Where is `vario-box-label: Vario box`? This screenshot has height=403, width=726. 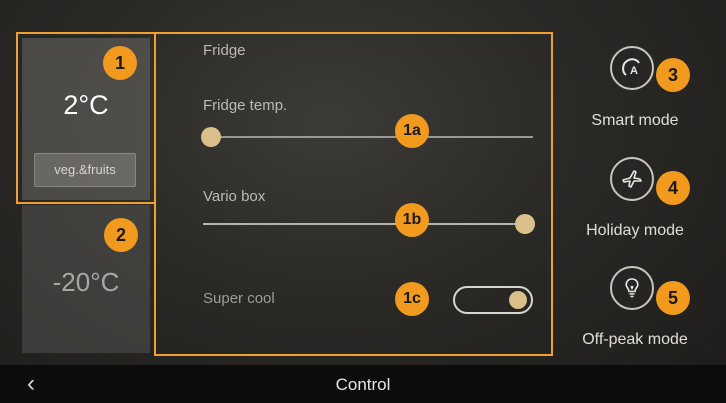 vario-box-label: Vario box is located at coordinates (234, 196).